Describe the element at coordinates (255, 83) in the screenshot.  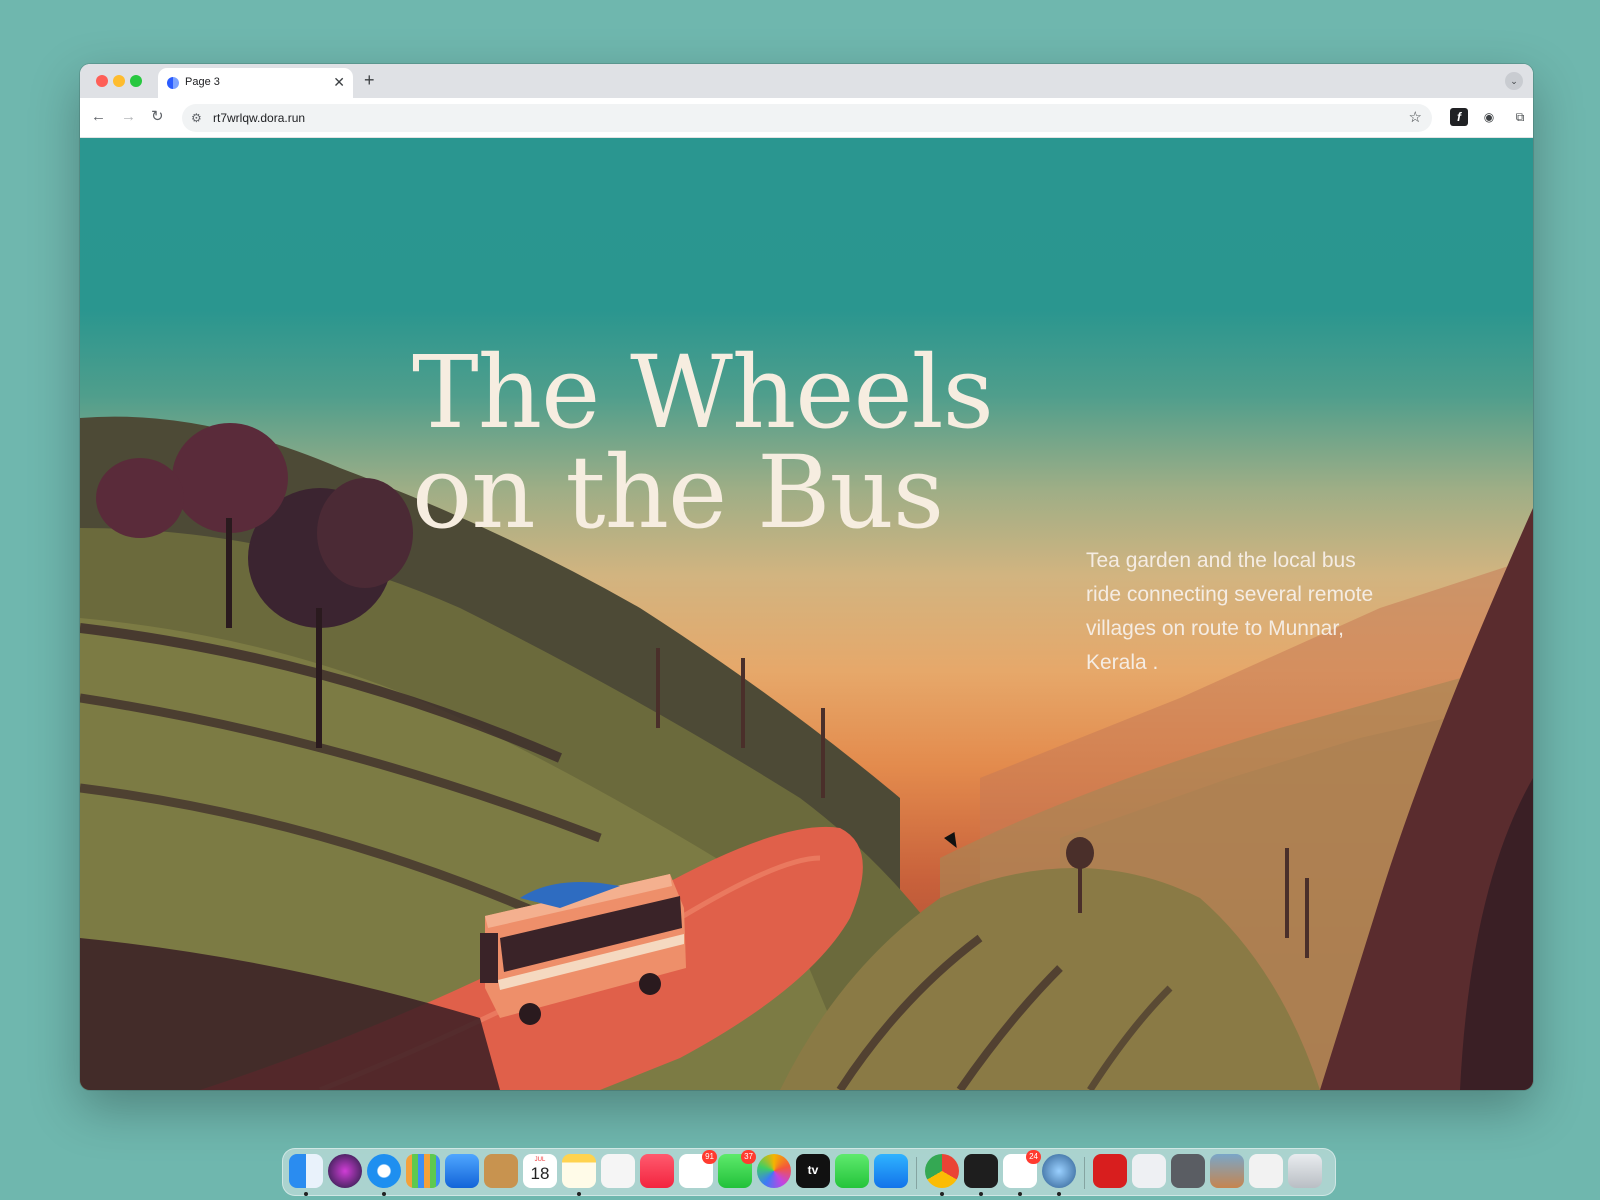
I see `tab-page-3: Page 3 ✕` at that location.